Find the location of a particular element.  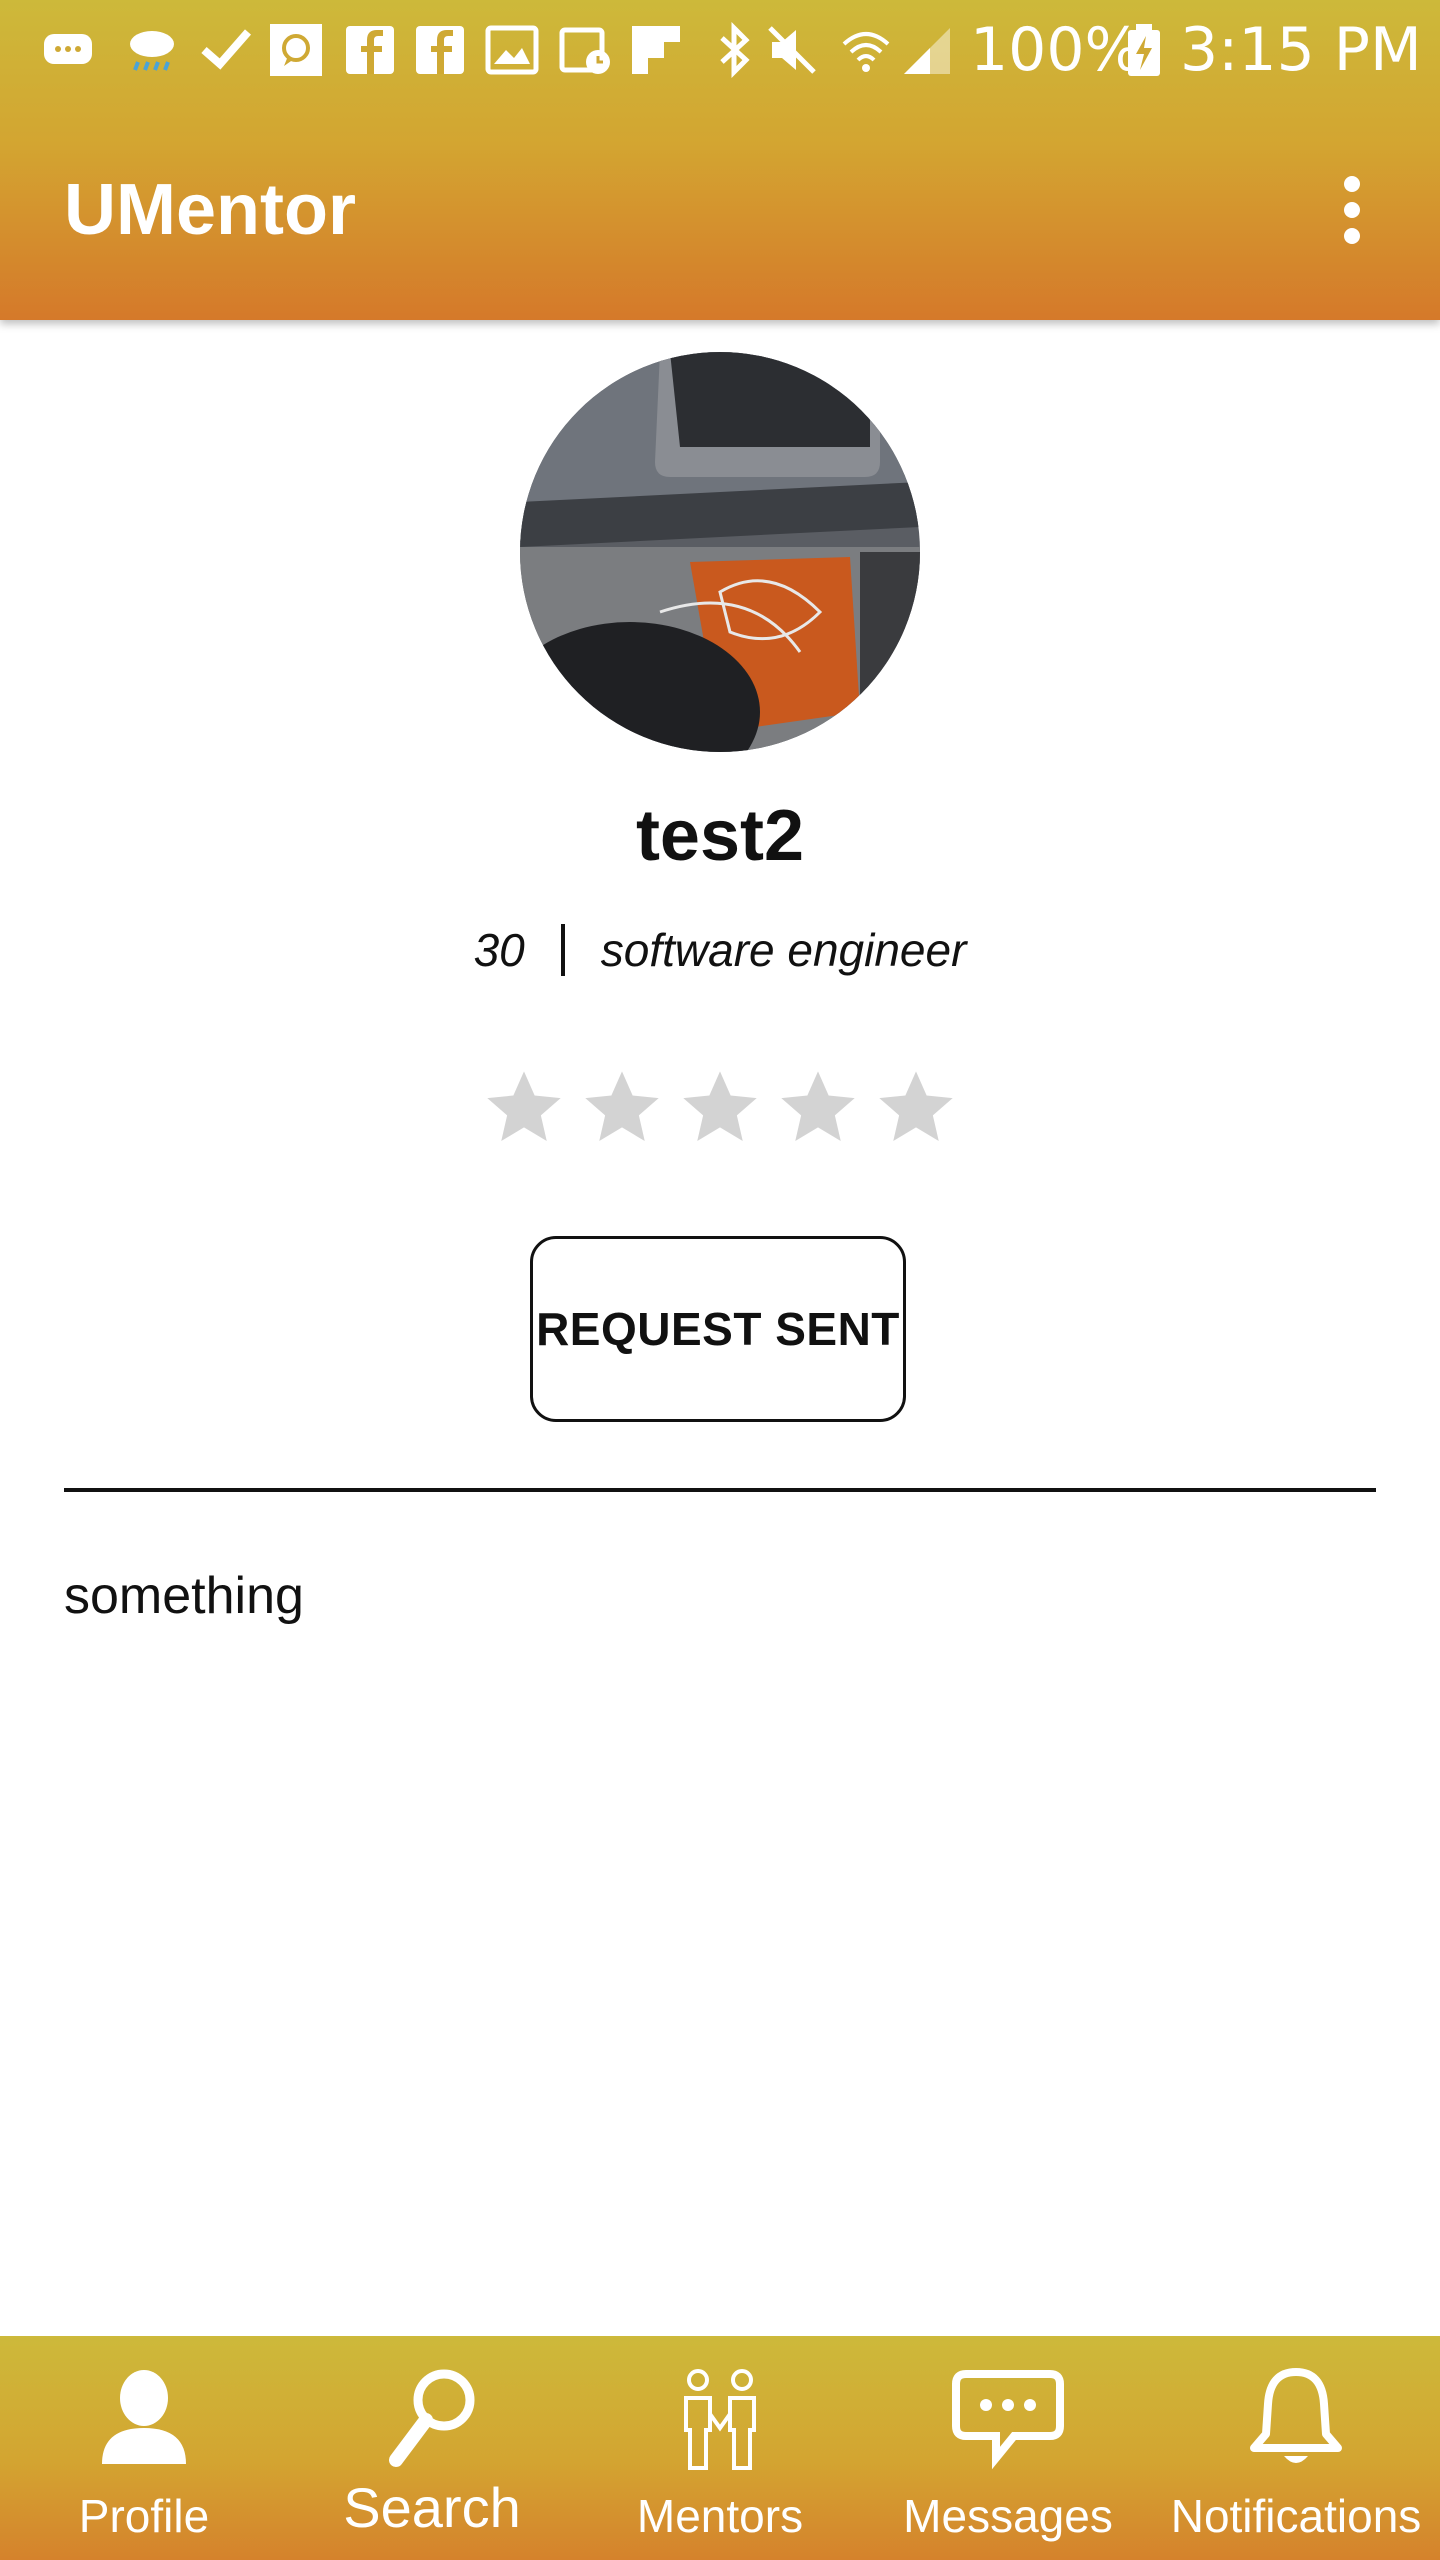

nav-item-search: Search is located at coordinates (432, 2448).